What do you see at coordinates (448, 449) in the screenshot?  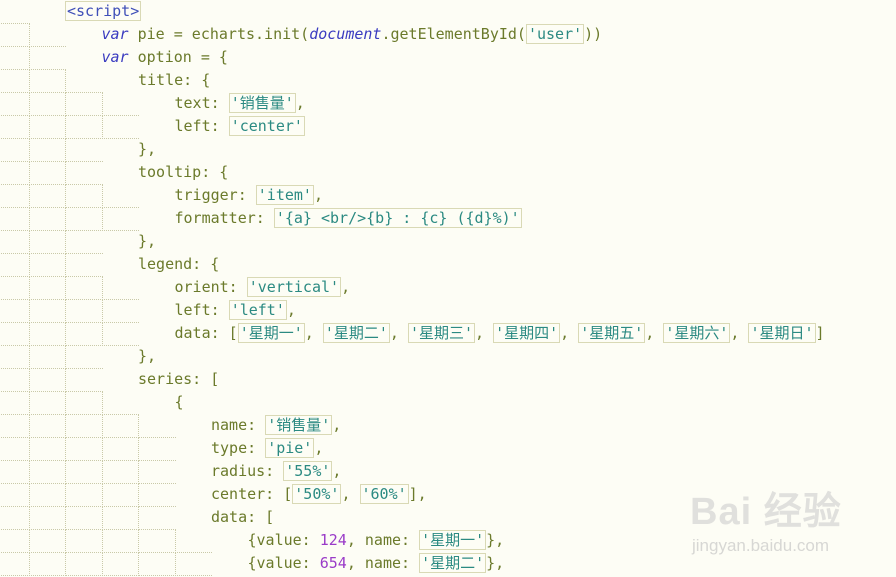 I see `code-line: type: 'pie',` at bounding box center [448, 449].